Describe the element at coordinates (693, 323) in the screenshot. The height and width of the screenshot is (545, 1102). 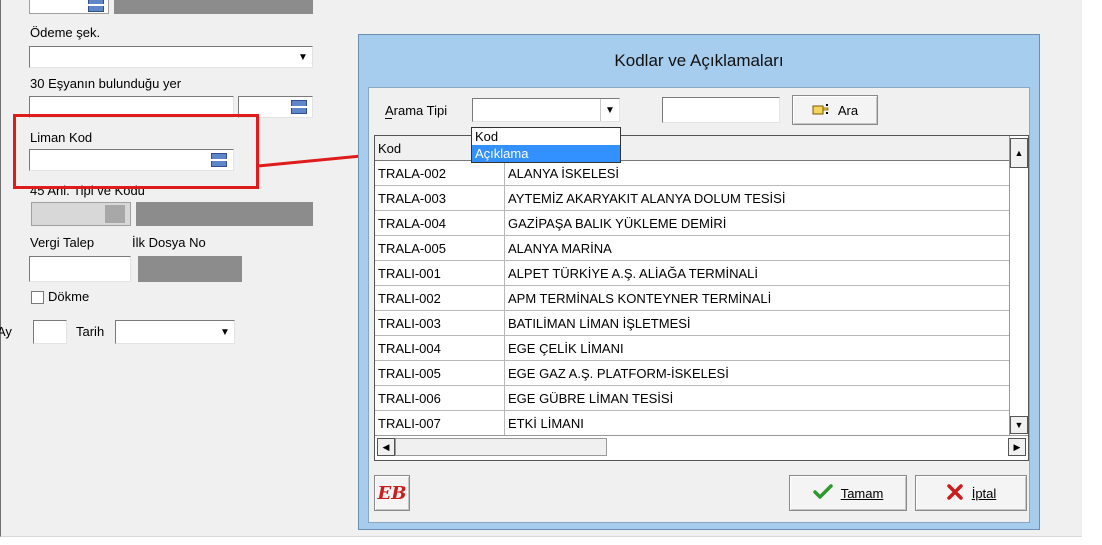
I see `table-row: TRALI-003 BATILİMAN LİMAN İŞLETMESİ` at that location.